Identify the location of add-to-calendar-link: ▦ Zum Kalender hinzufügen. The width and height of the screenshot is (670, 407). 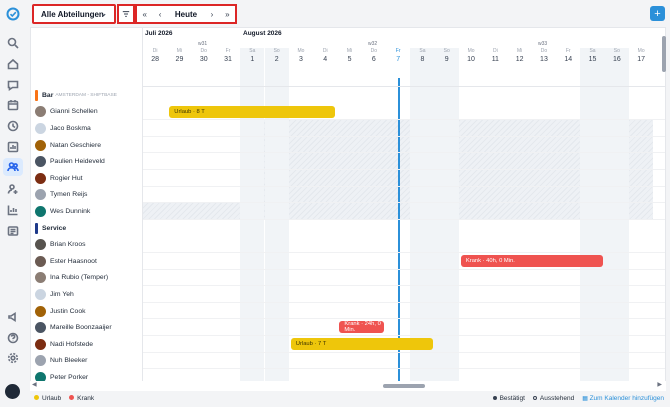
(623, 398).